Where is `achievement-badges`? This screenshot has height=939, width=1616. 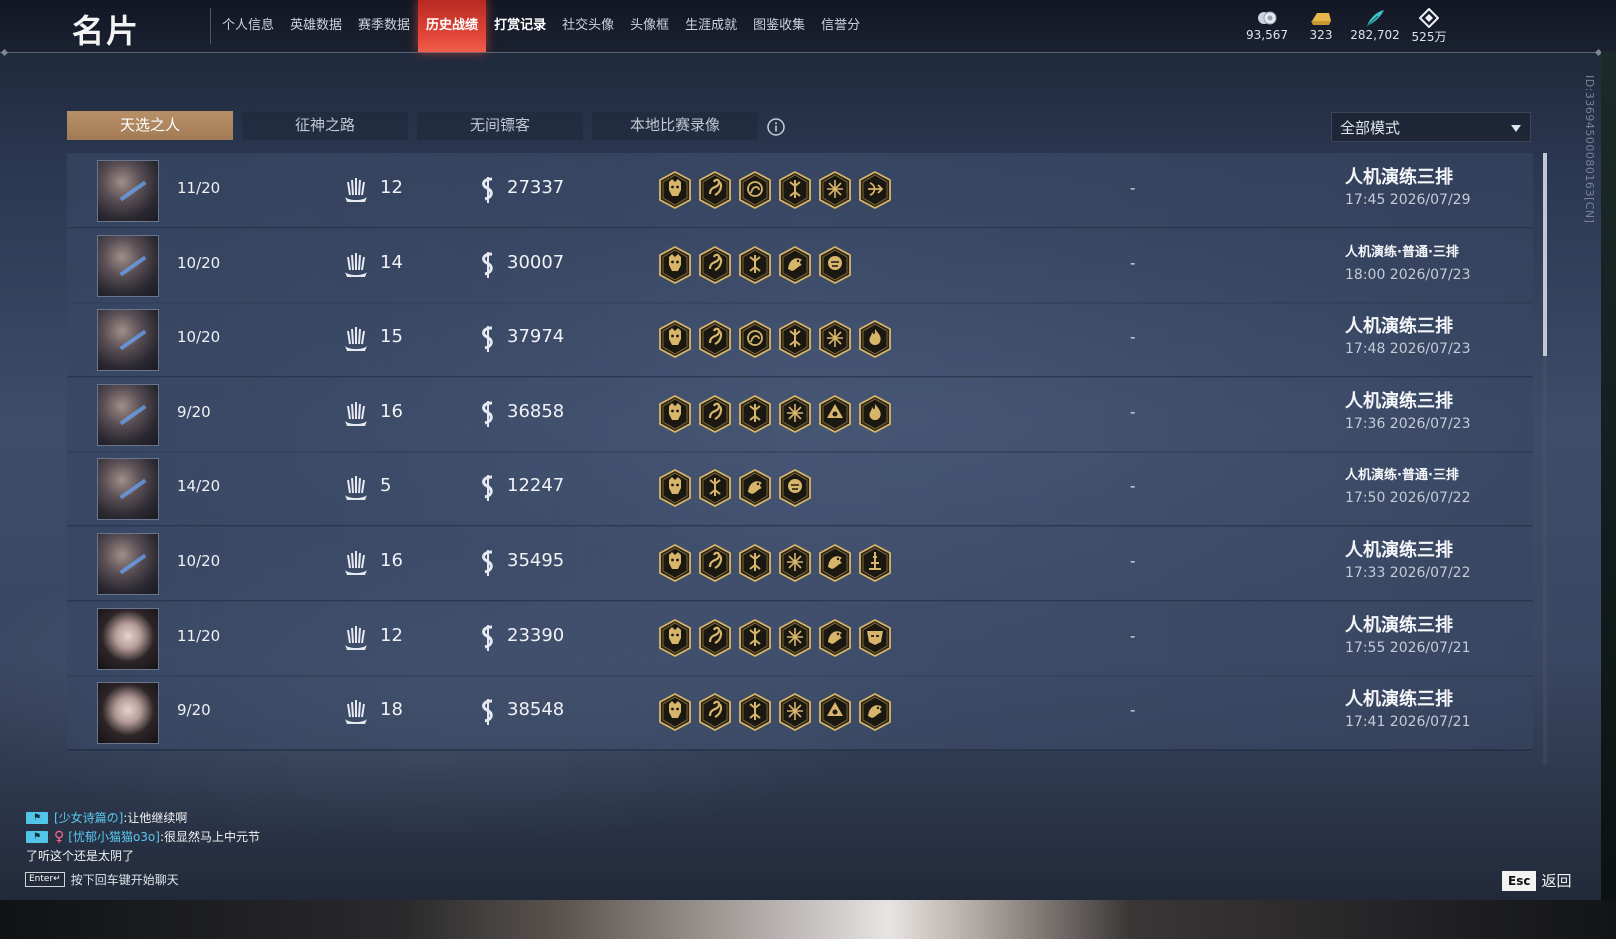
achievement-badges is located at coordinates (777, 563).